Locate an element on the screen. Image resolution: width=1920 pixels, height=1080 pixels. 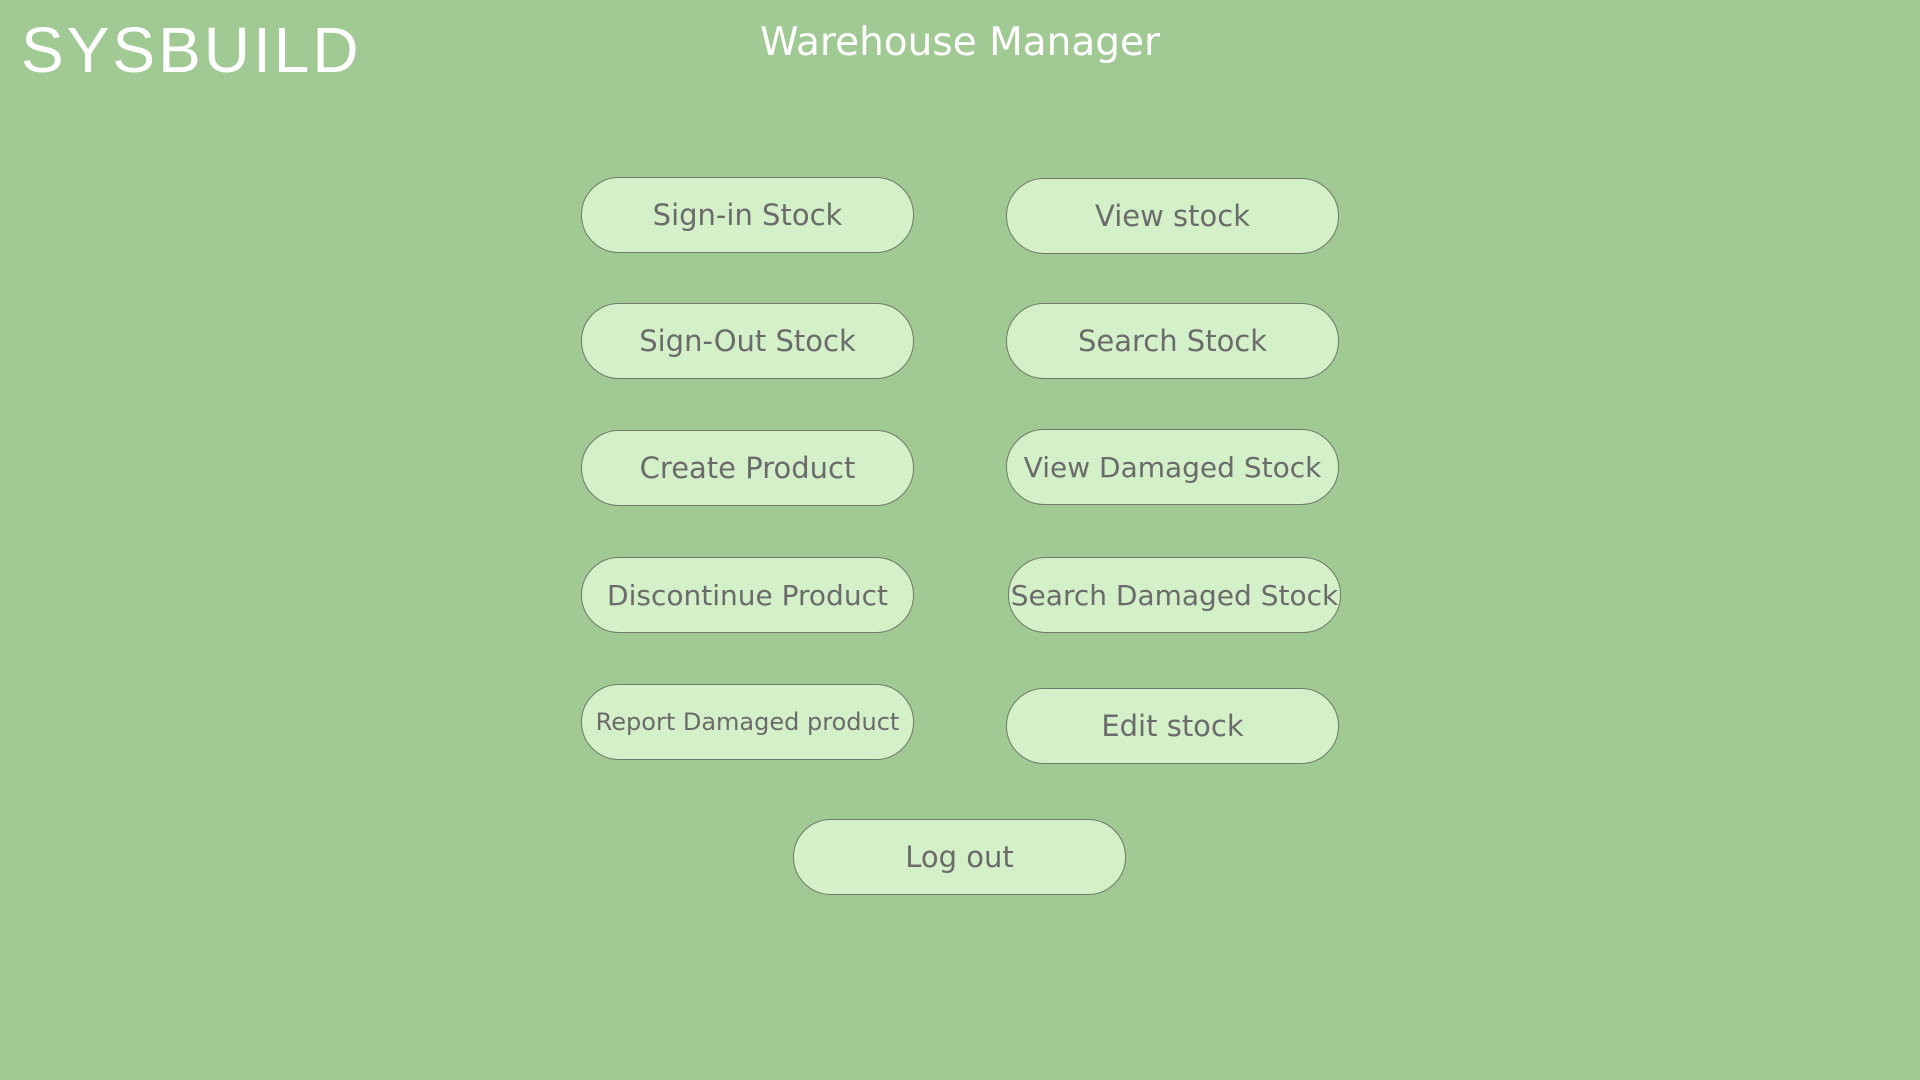
view-damaged-stock-button: View Damaged Stock is located at coordinates (1172, 467).